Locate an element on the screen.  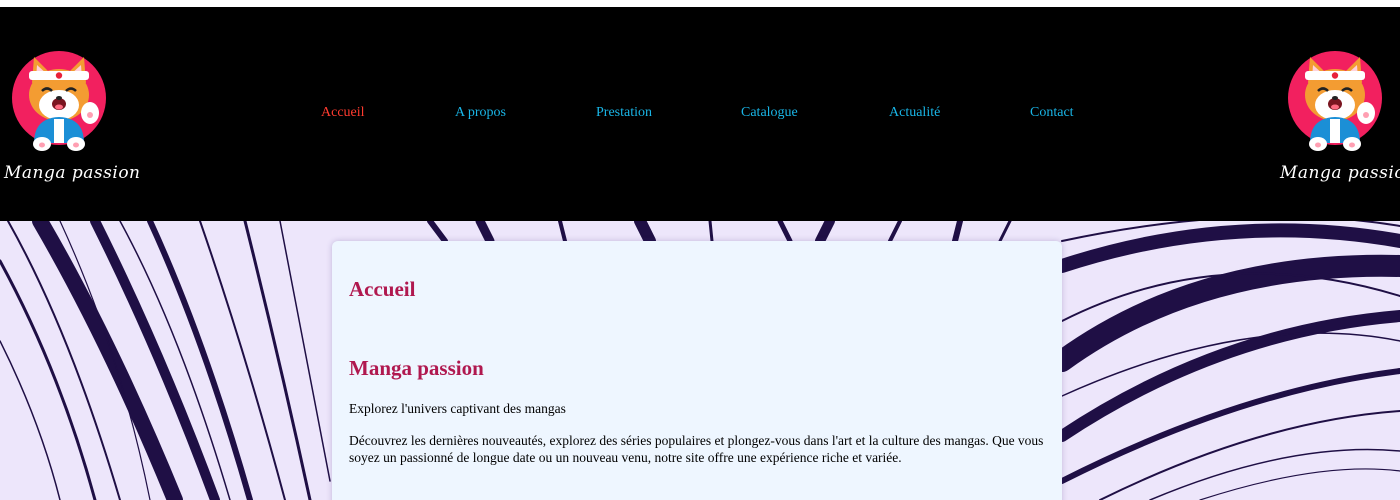
nav-link-accueil: Accueil is located at coordinates (343, 113).